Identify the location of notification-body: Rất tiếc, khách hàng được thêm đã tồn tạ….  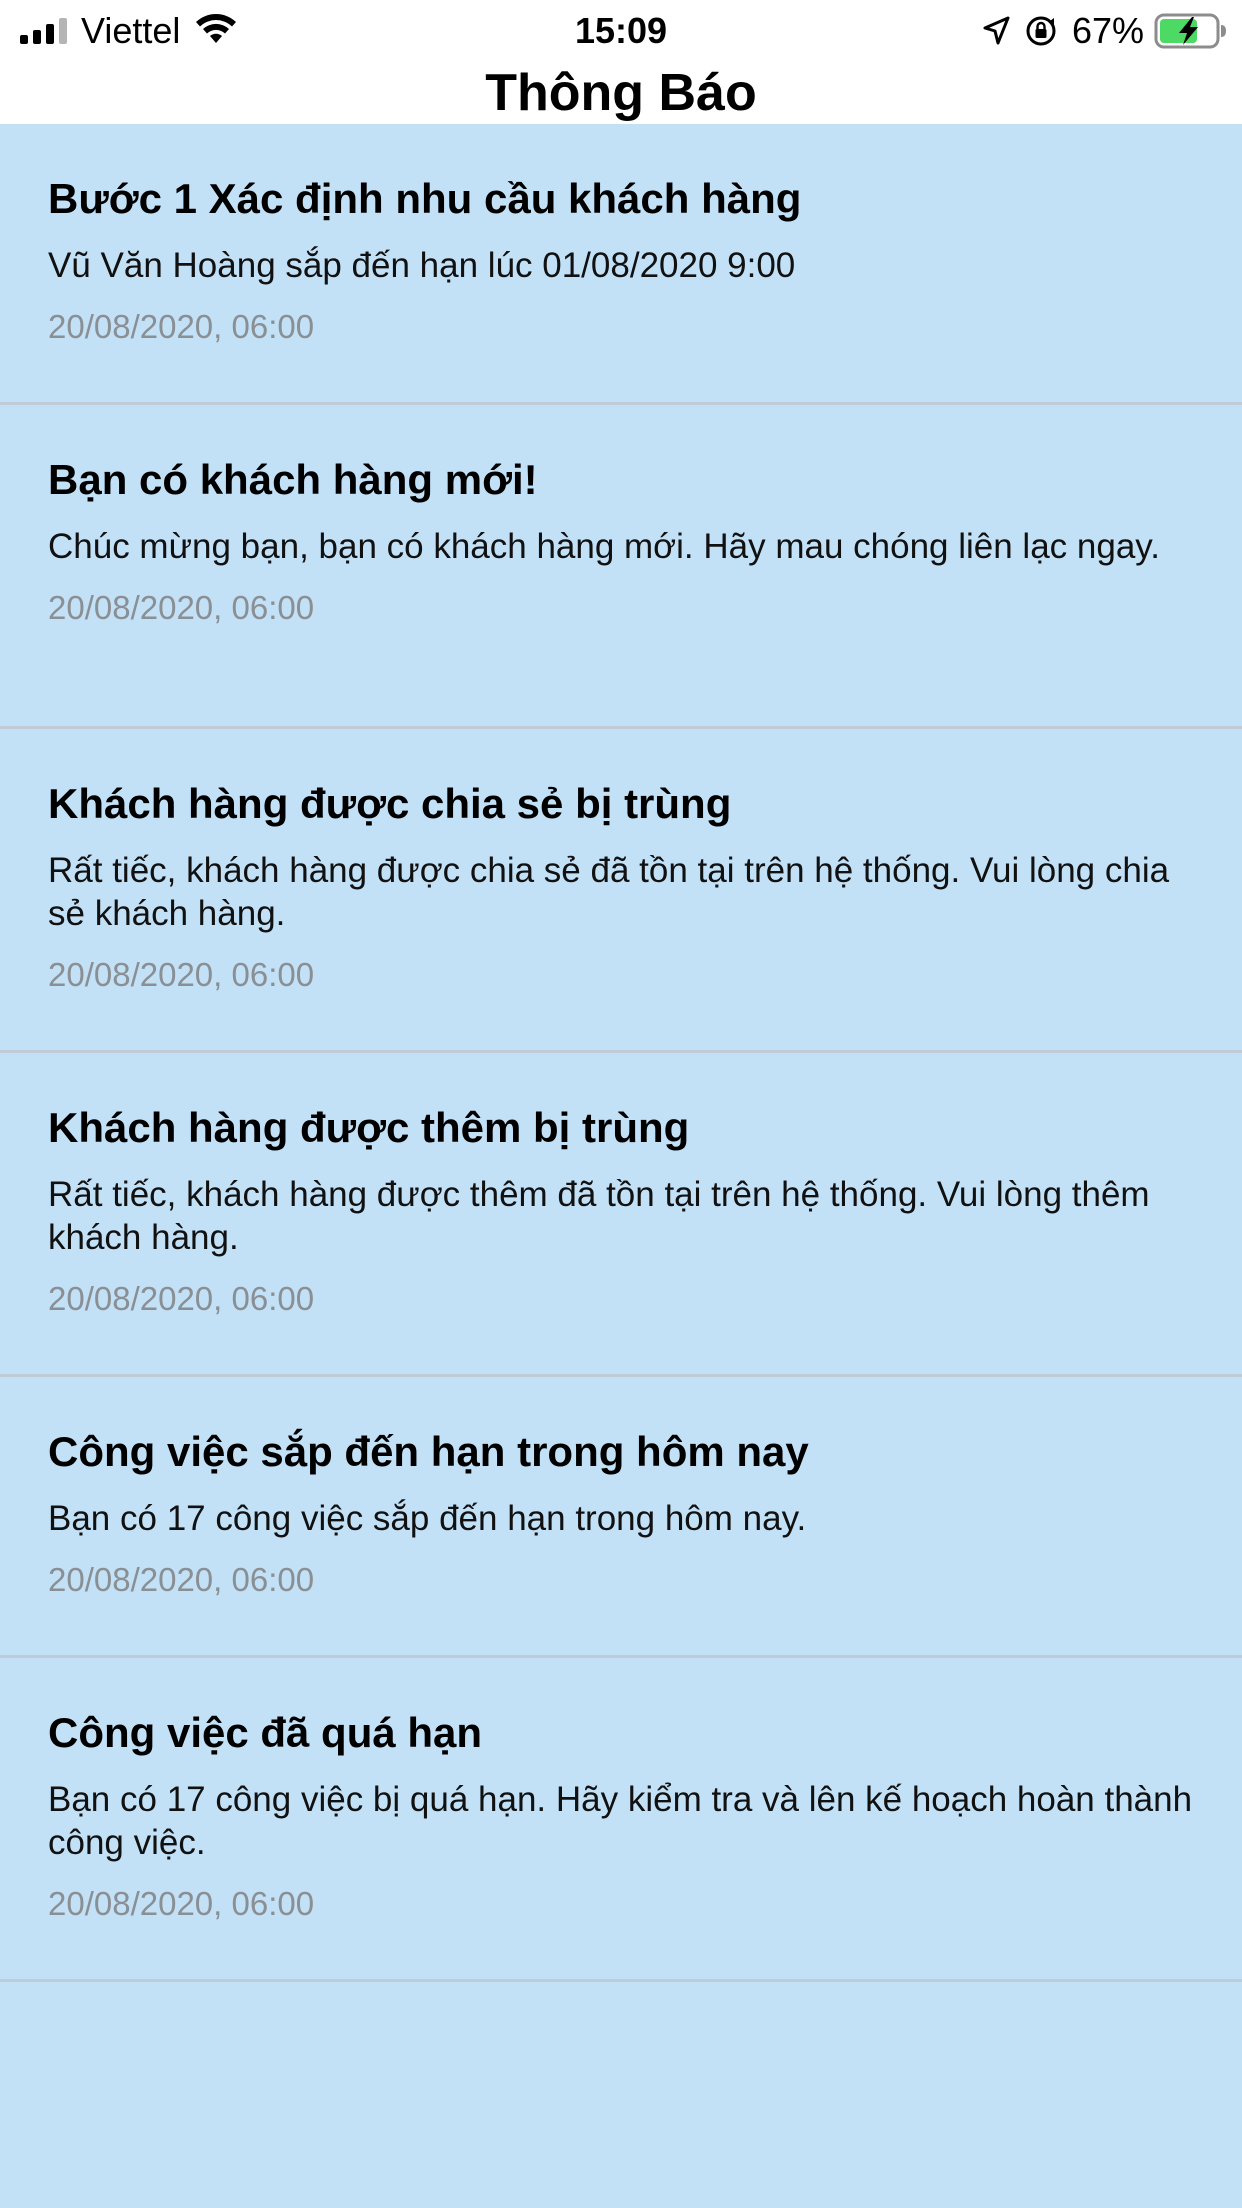
(599, 1216).